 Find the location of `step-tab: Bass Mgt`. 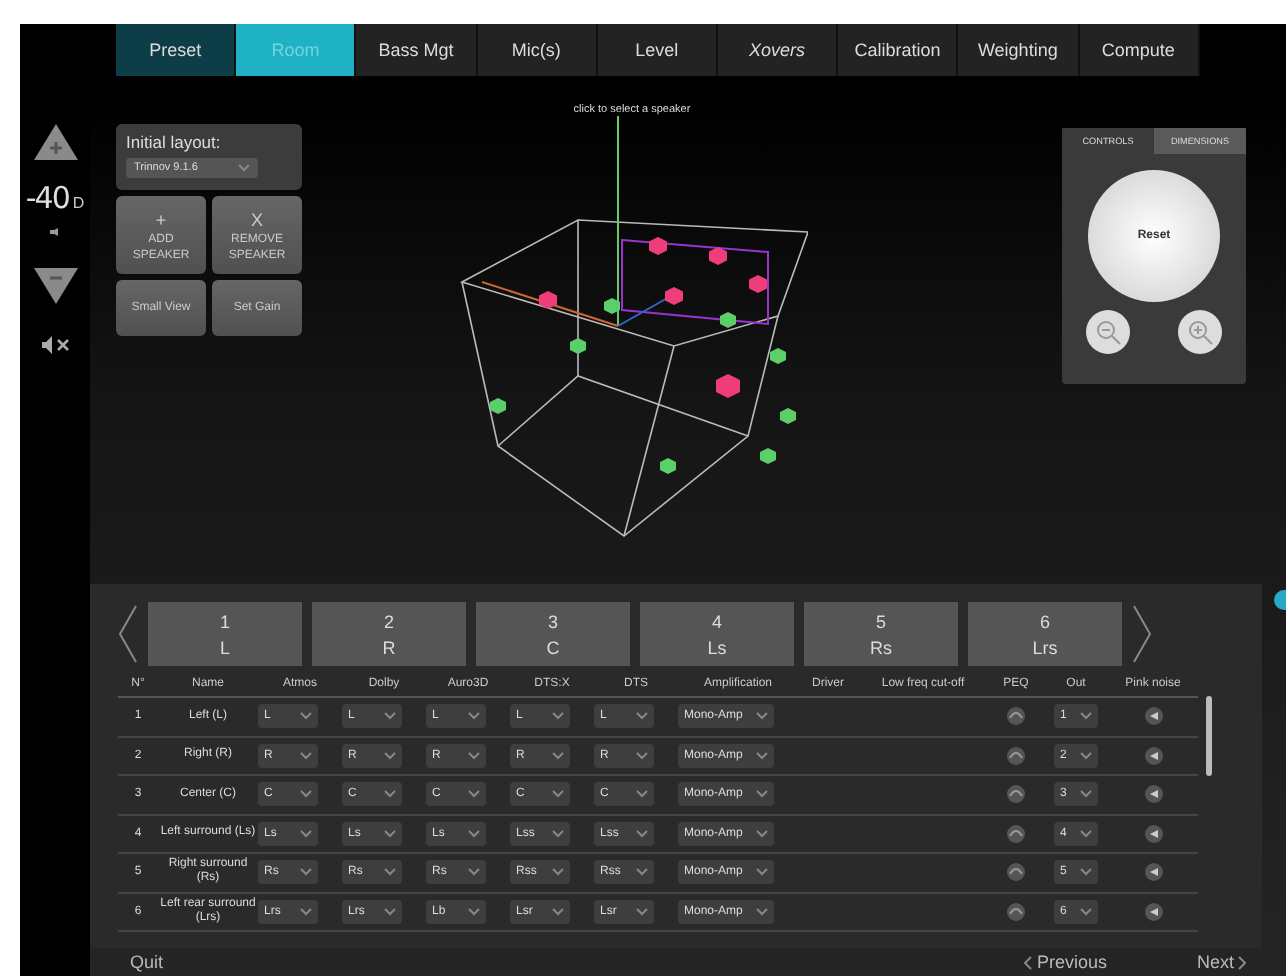

step-tab: Bass Mgt is located at coordinates (417, 50).